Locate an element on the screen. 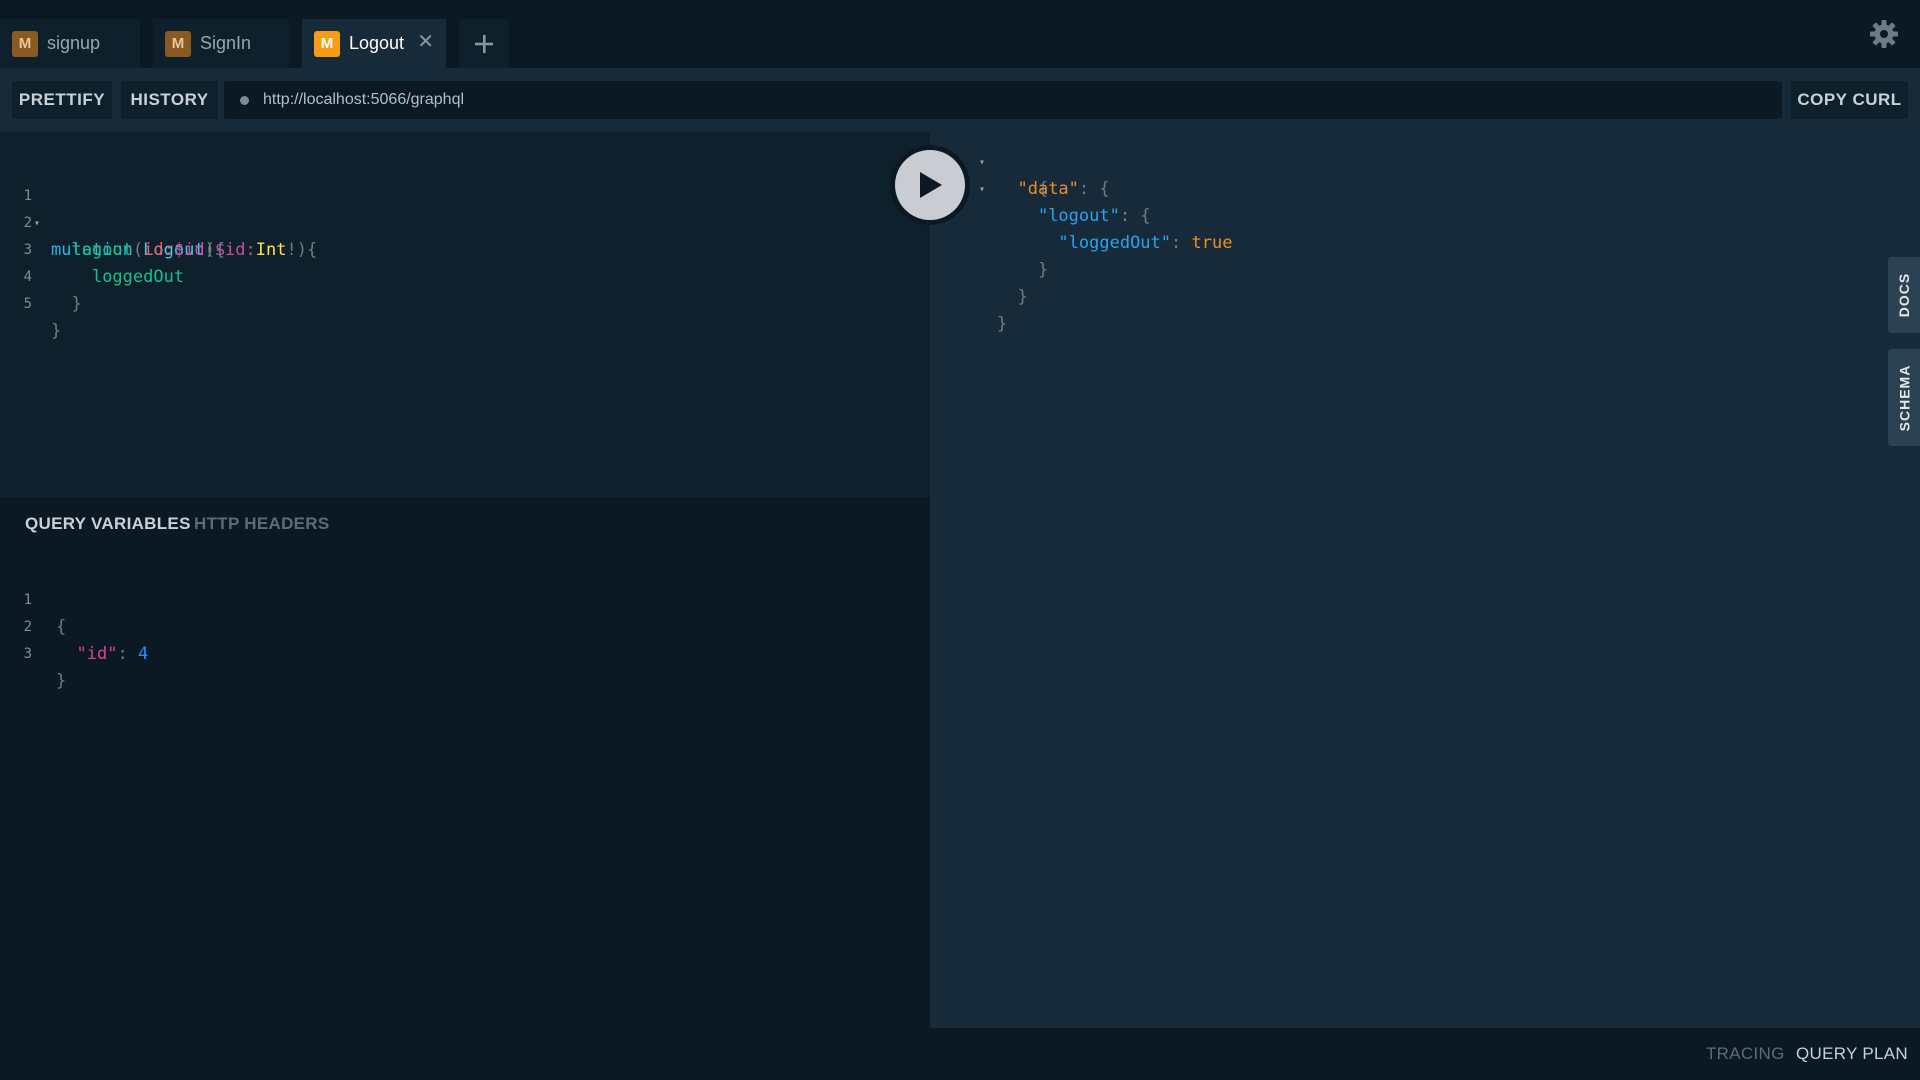 Image resolution: width=1920 pixels, height=1080 pixels. variable: $id is located at coordinates (189, 250).